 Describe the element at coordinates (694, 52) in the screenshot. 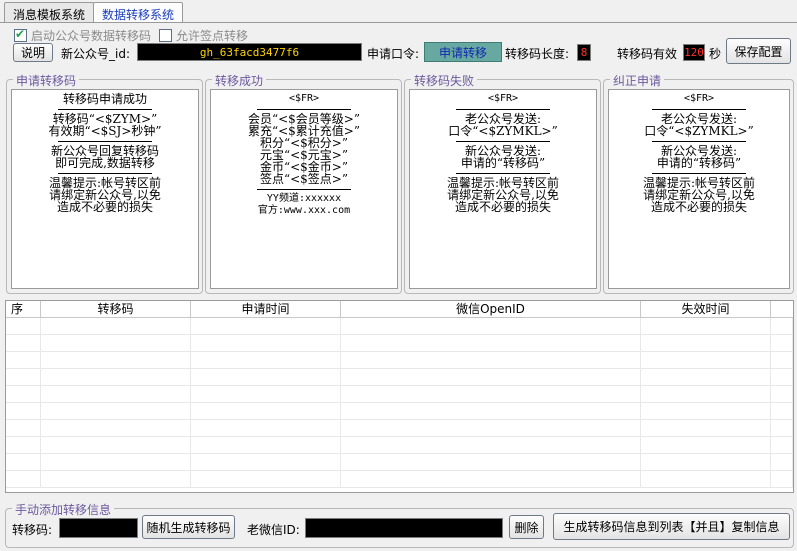

I see `valid-seconds-field: 120` at that location.